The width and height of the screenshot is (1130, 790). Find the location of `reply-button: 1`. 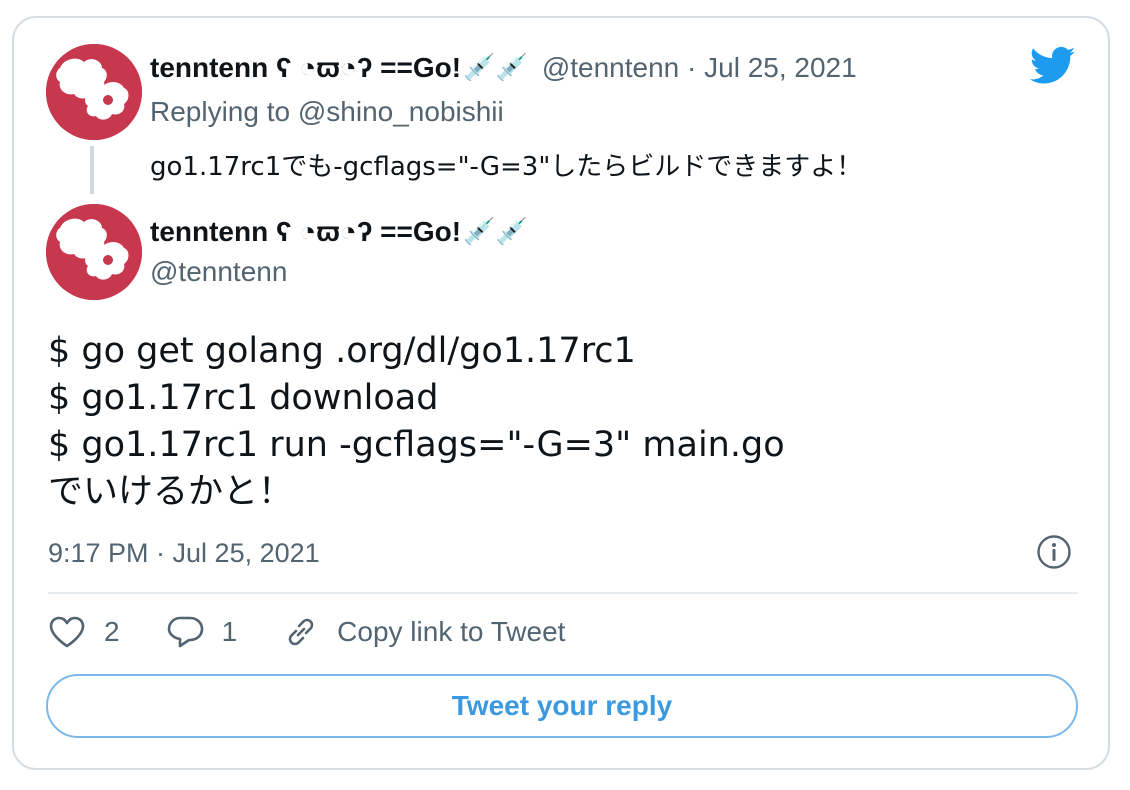

reply-button: 1 is located at coordinates (202, 632).